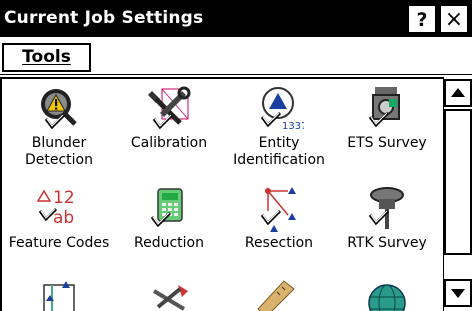 This screenshot has height=311, width=472. I want to click on window-title: Current Job Settings, so click(104, 18).